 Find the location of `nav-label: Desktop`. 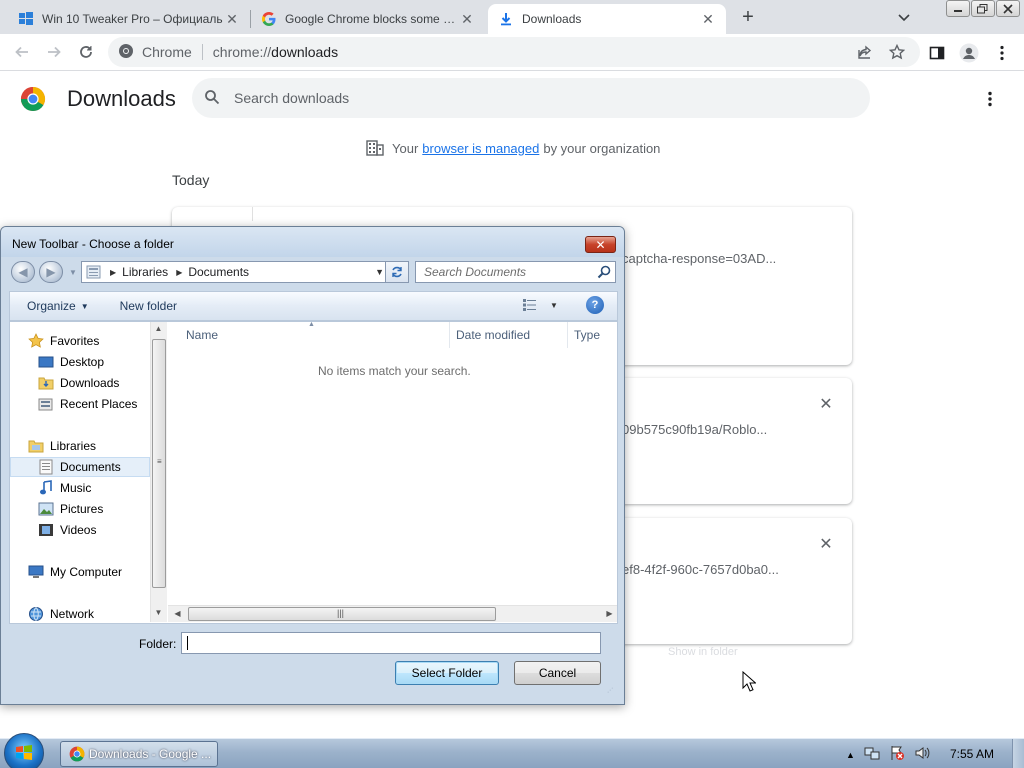

nav-label: Desktop is located at coordinates (82, 362).